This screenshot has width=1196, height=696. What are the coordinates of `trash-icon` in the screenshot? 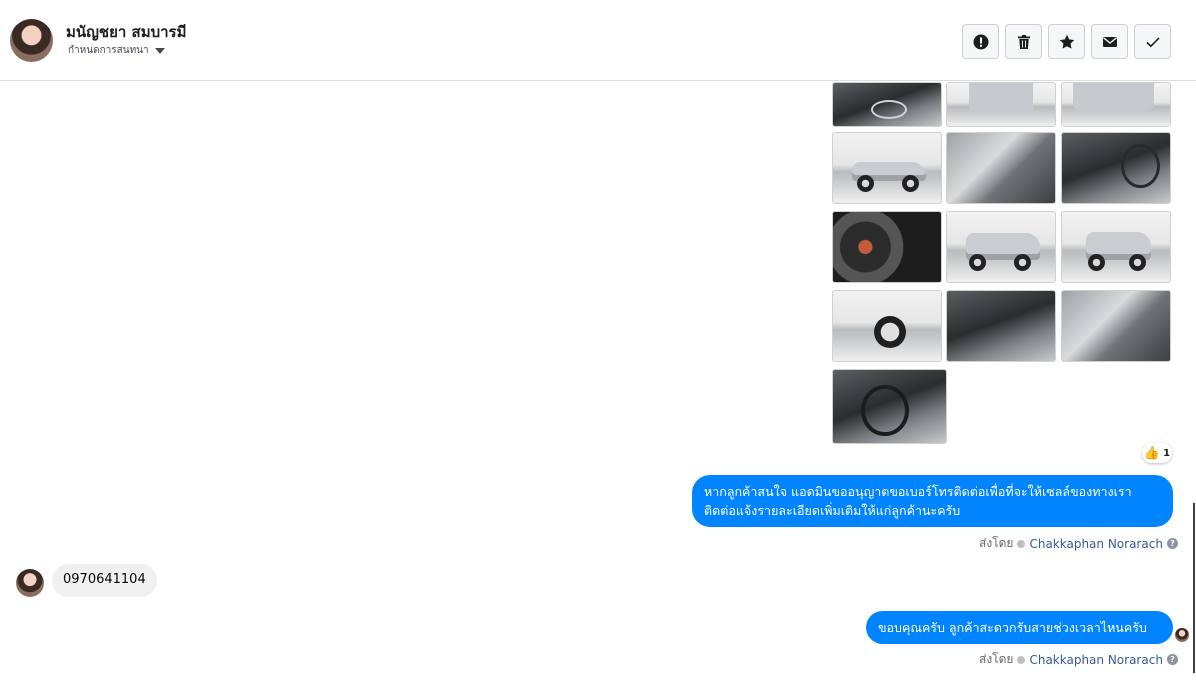 It's located at (1023, 41).